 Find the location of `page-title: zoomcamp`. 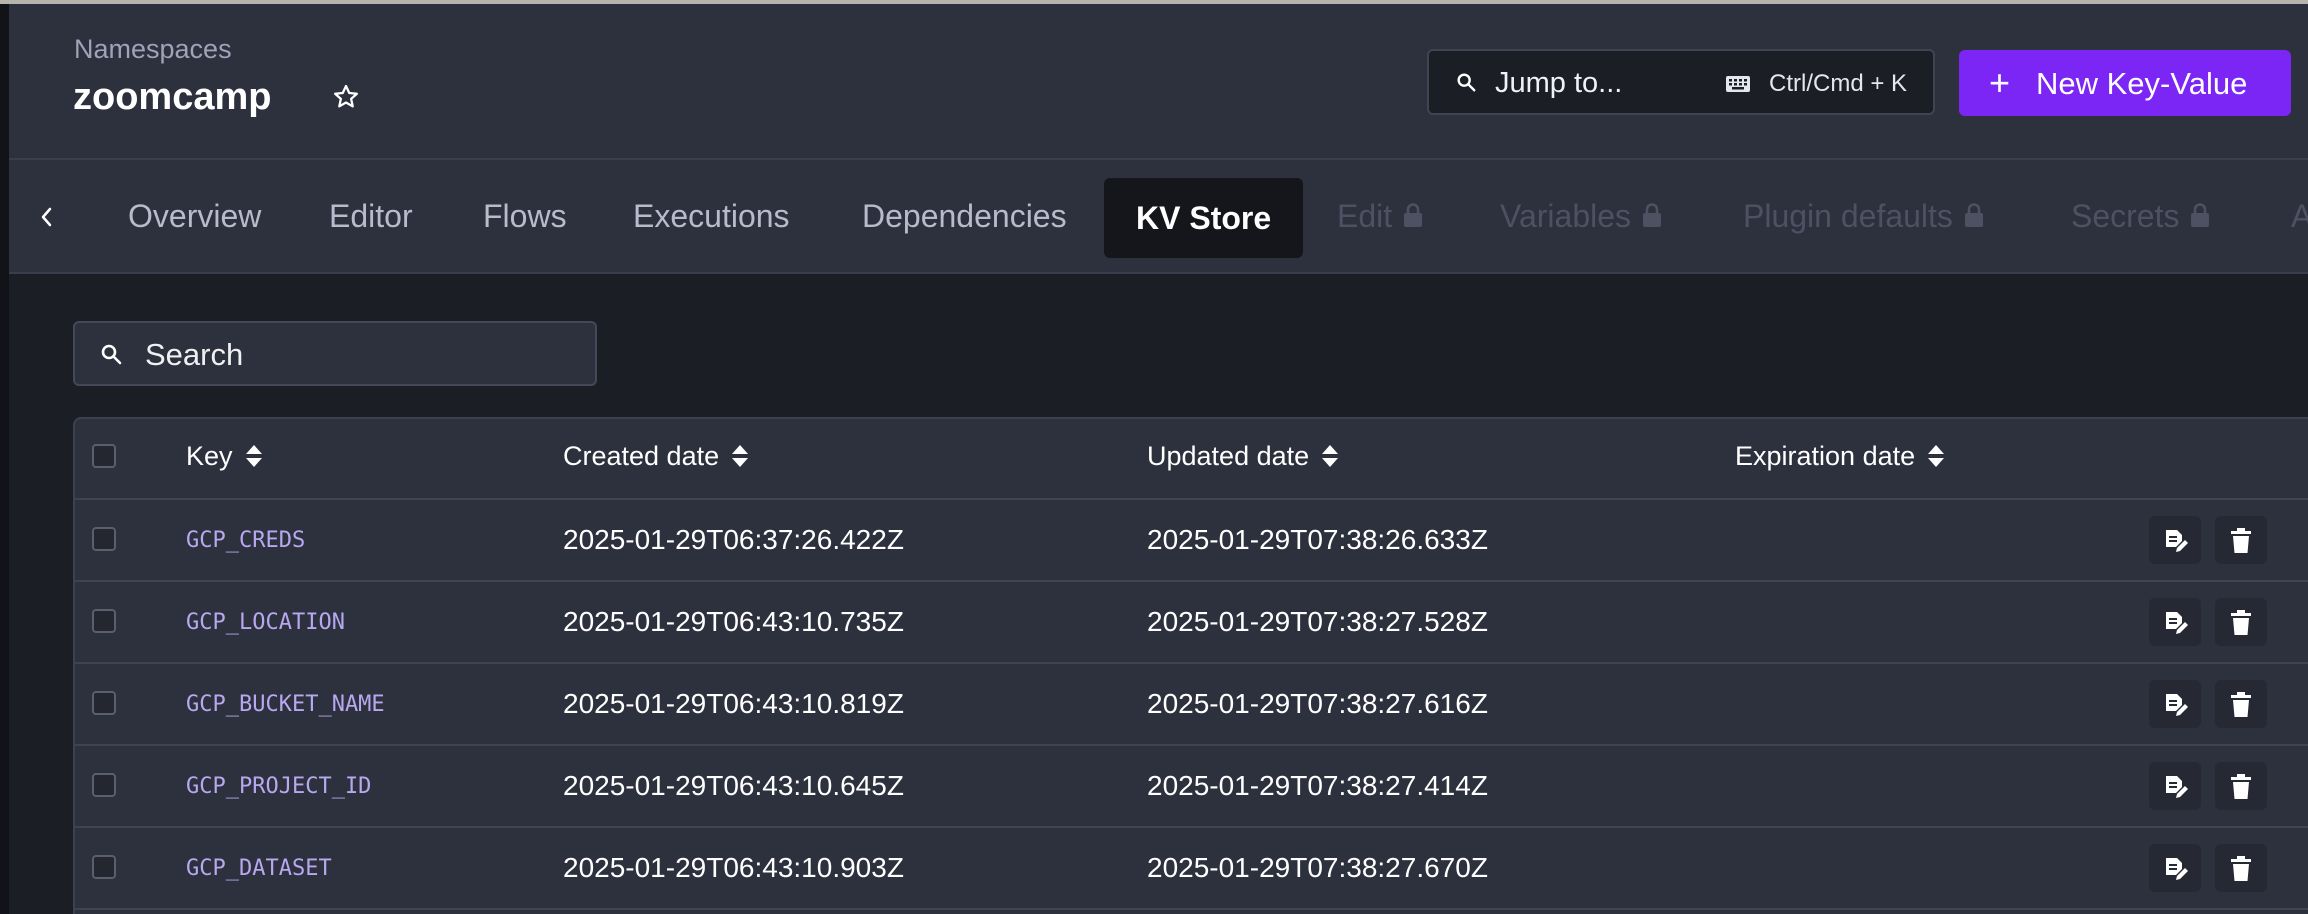

page-title: zoomcamp is located at coordinates (172, 97).